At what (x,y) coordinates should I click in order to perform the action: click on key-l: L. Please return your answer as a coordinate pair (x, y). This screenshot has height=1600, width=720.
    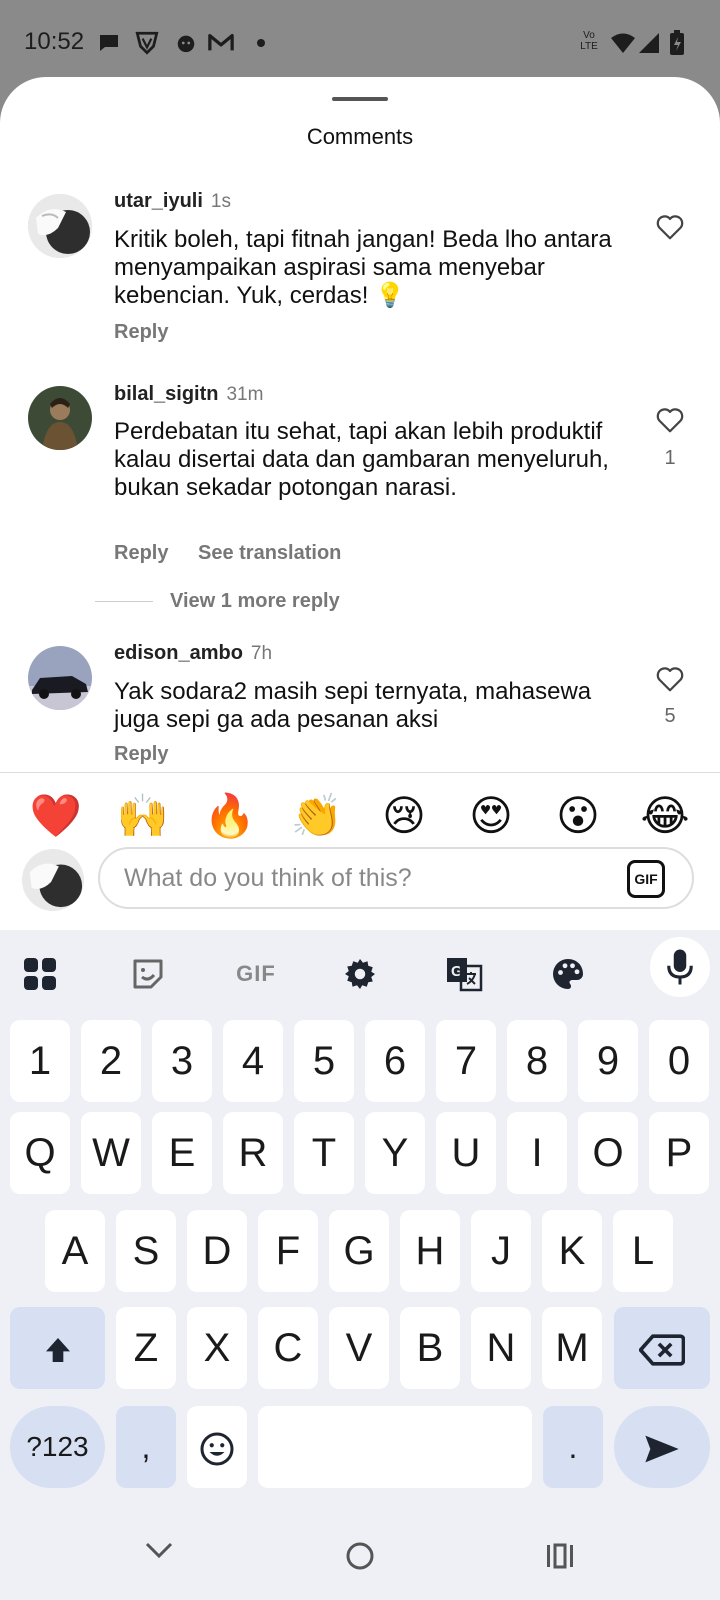
    Looking at the image, I should click on (643, 1251).